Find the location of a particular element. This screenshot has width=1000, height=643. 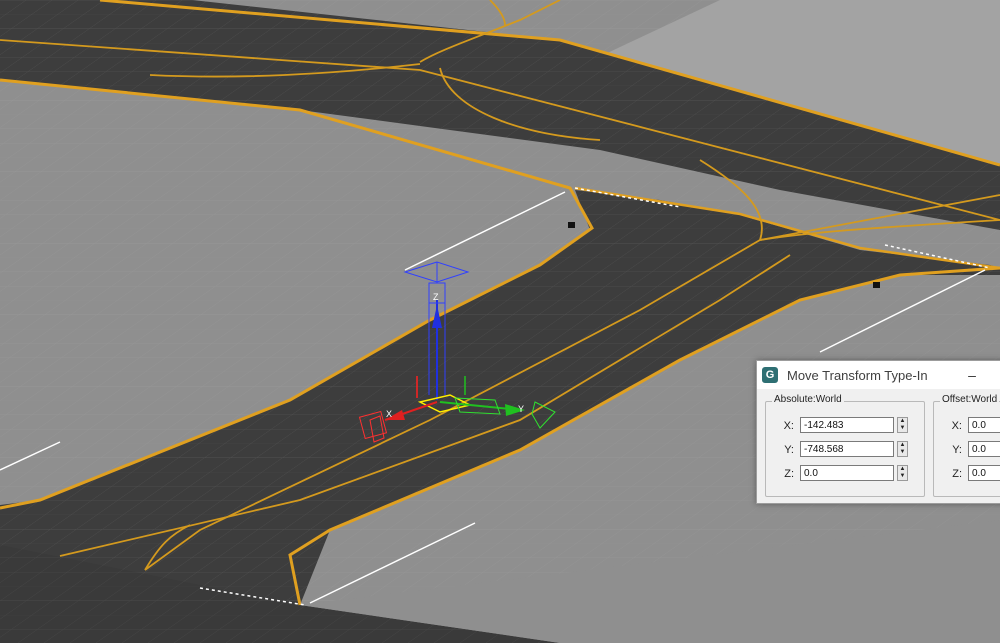

abs-z-spinner: ▲ ▼ is located at coordinates (902, 473).